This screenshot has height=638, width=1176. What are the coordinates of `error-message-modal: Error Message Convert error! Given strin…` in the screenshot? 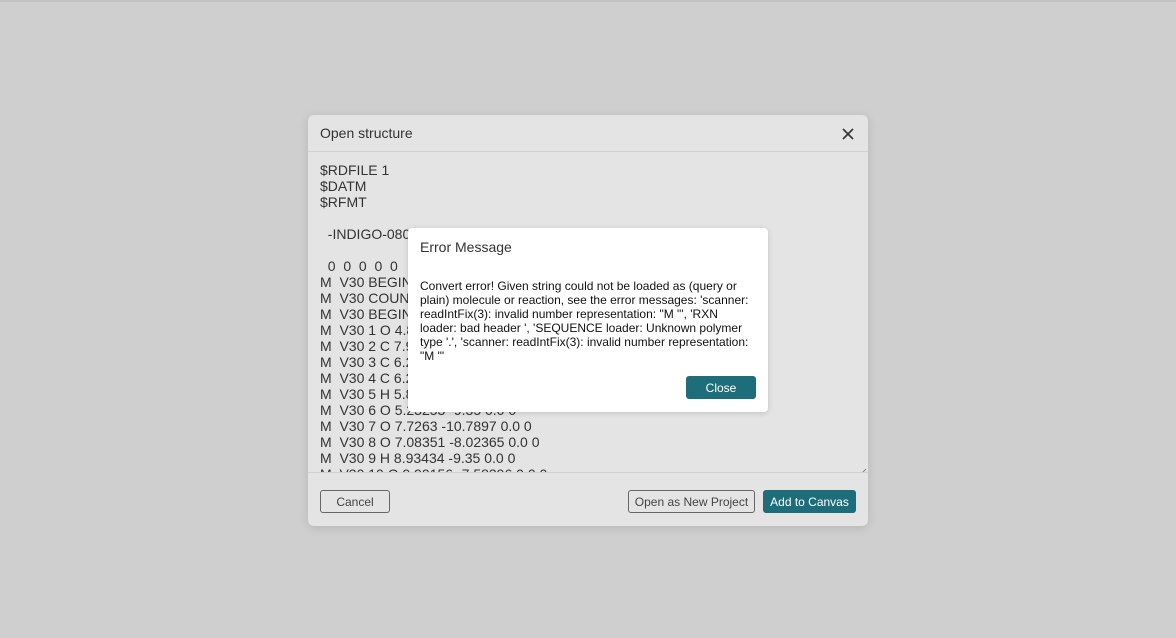 It's located at (588, 320).